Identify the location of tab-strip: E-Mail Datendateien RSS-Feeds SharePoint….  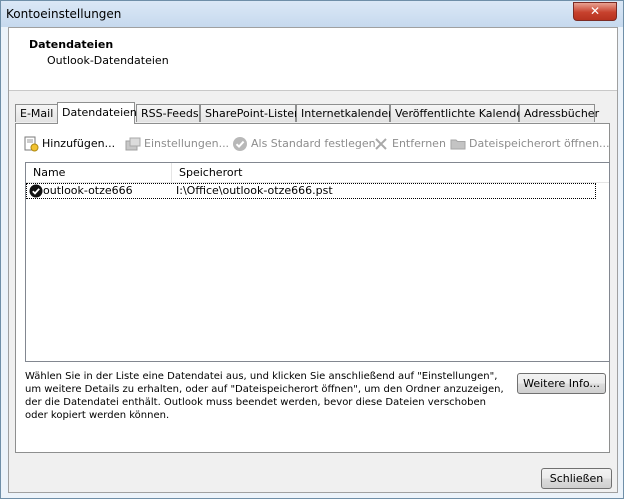
(315, 113).